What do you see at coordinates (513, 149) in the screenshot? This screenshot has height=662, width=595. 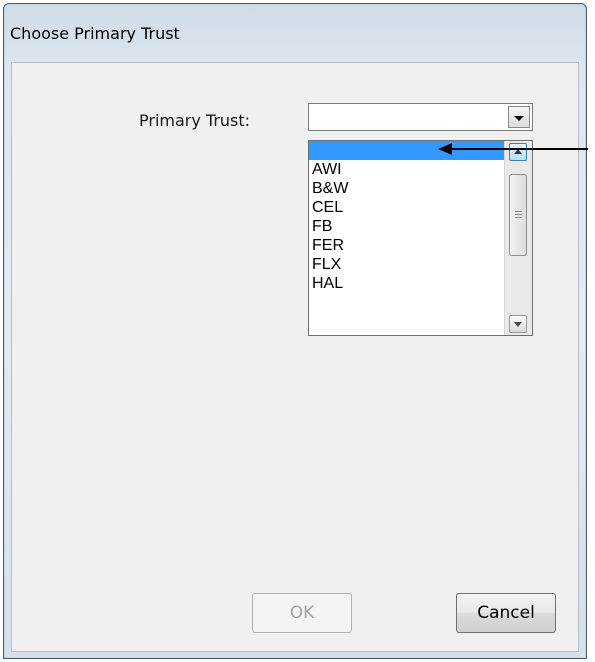 I see `annotation-arrow-icon` at bounding box center [513, 149].